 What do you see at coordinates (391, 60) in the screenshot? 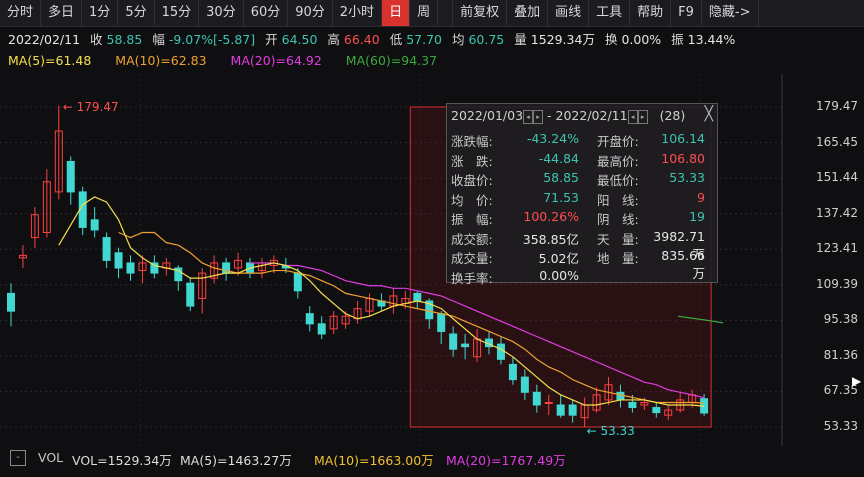
I see `ma60-legend: MA(60)=94.37` at bounding box center [391, 60].